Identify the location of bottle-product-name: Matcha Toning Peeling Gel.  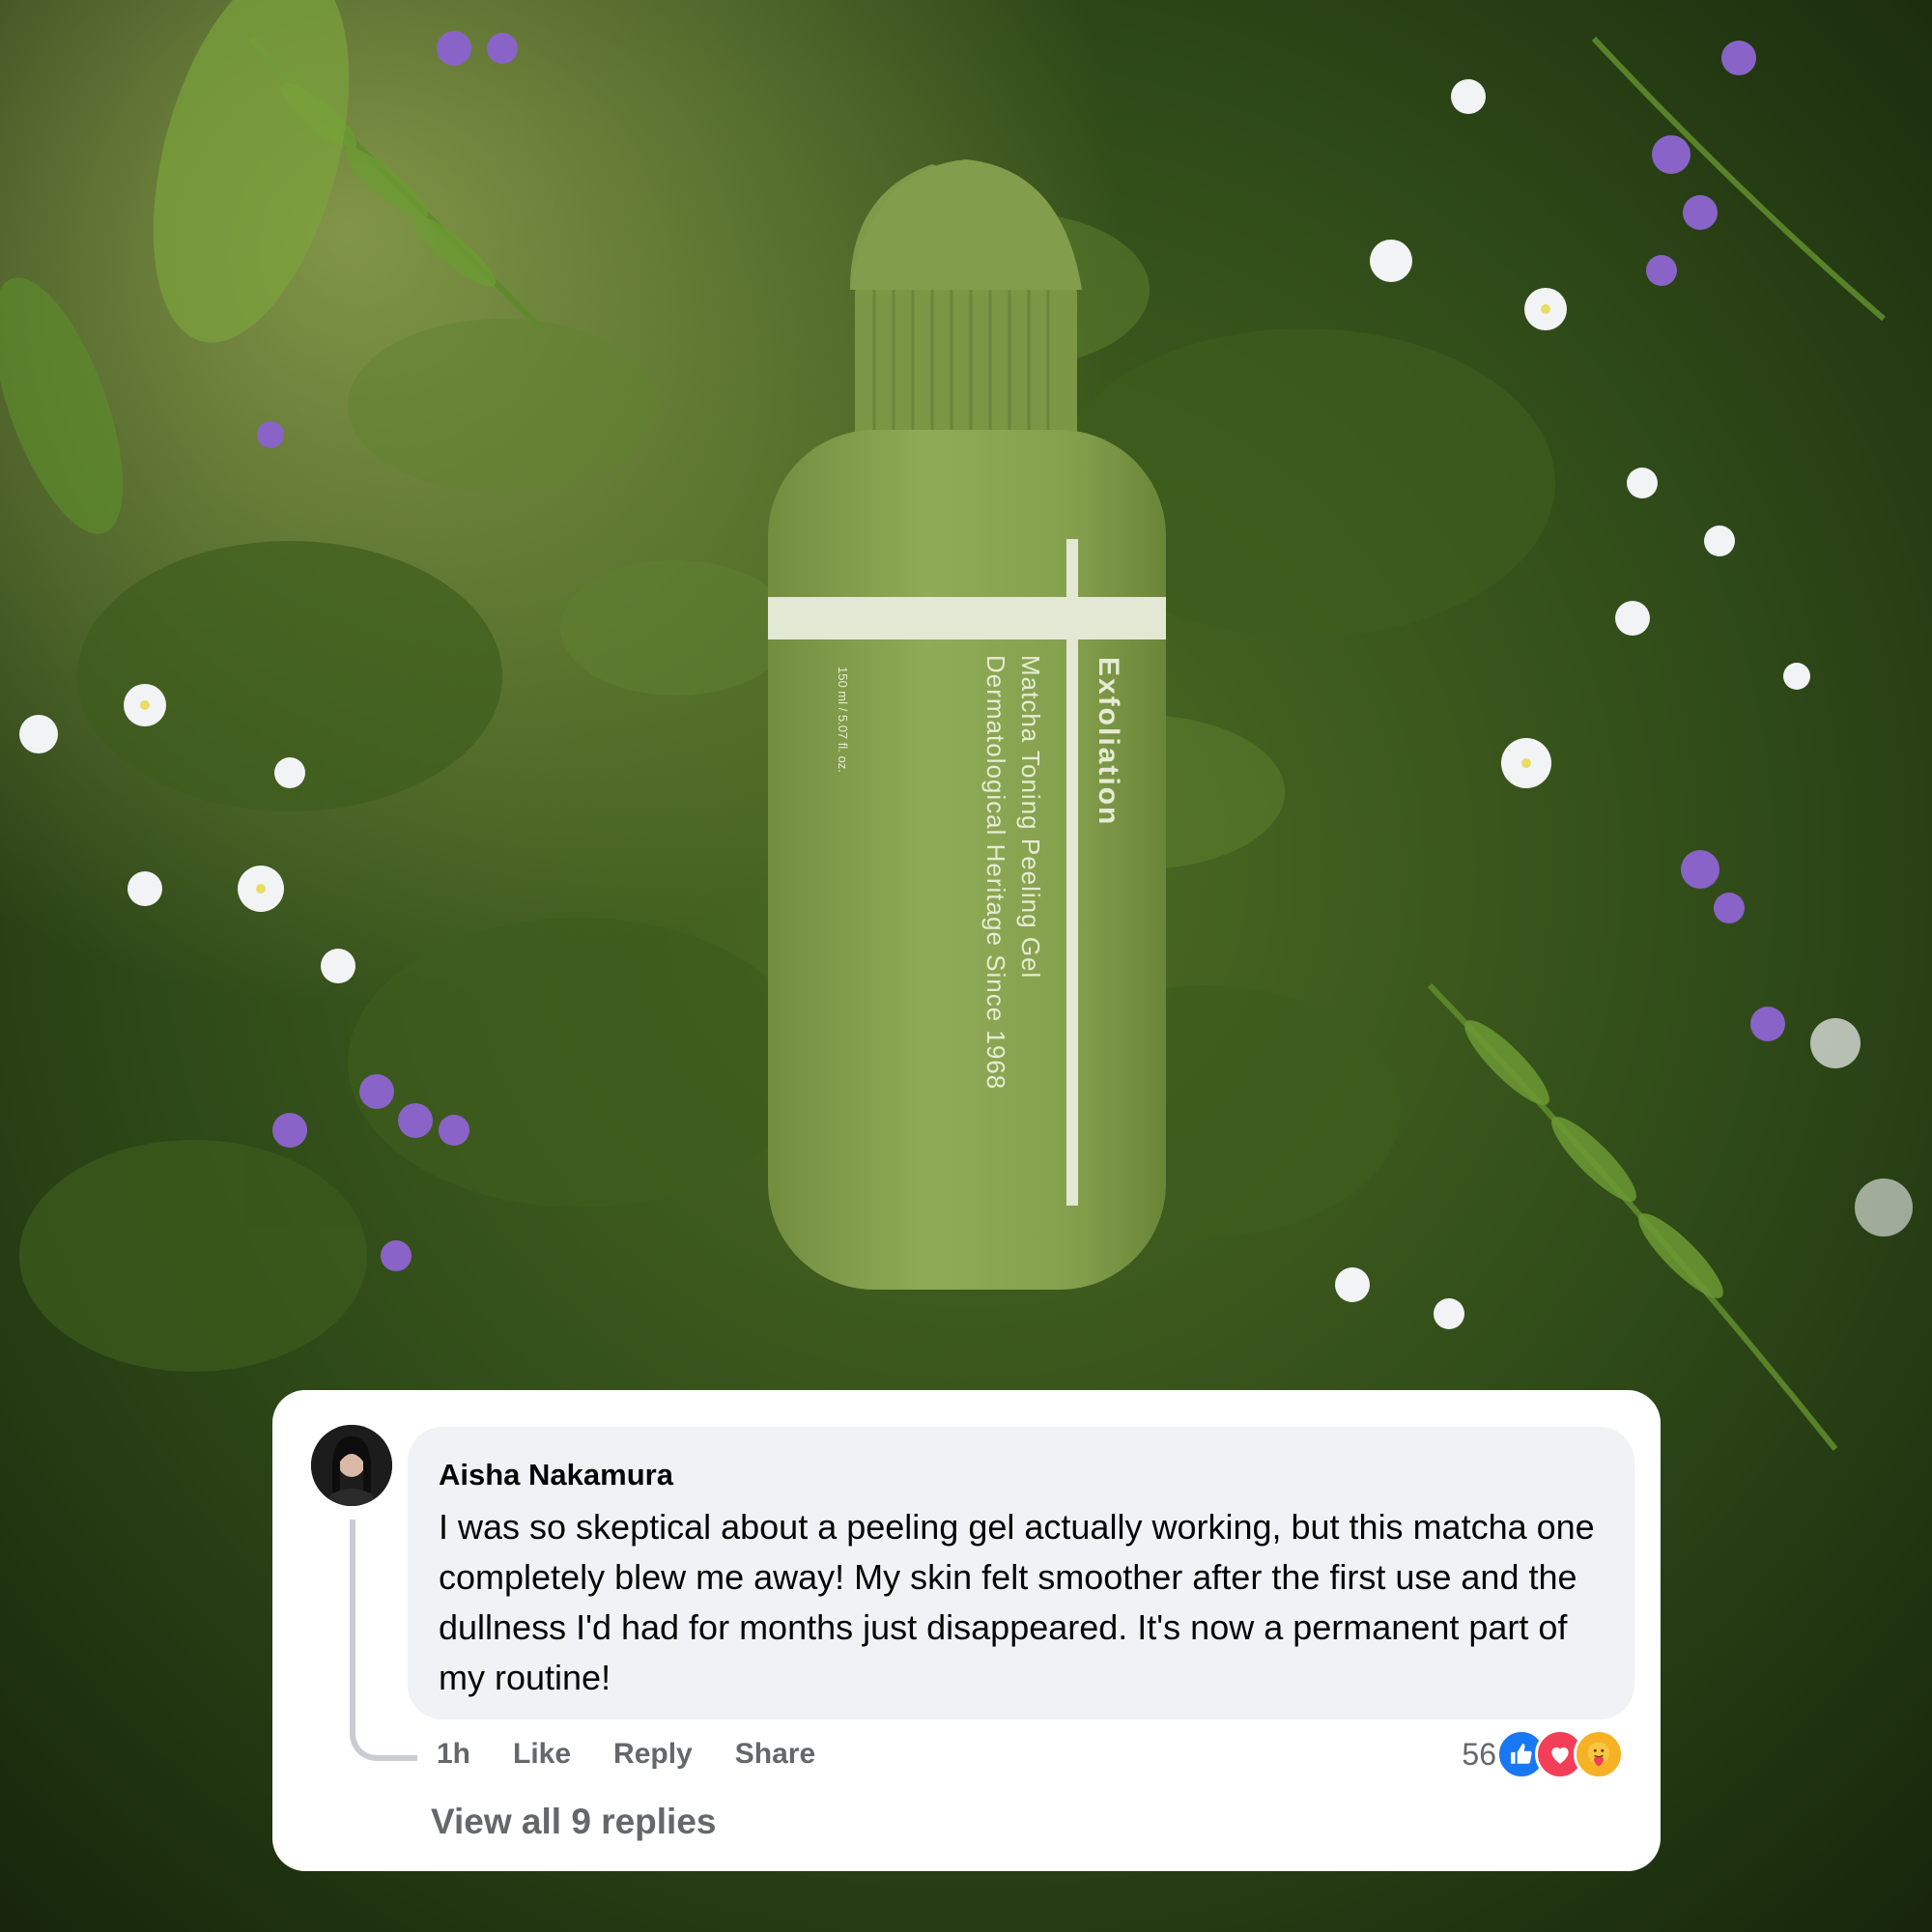
(1030, 817).